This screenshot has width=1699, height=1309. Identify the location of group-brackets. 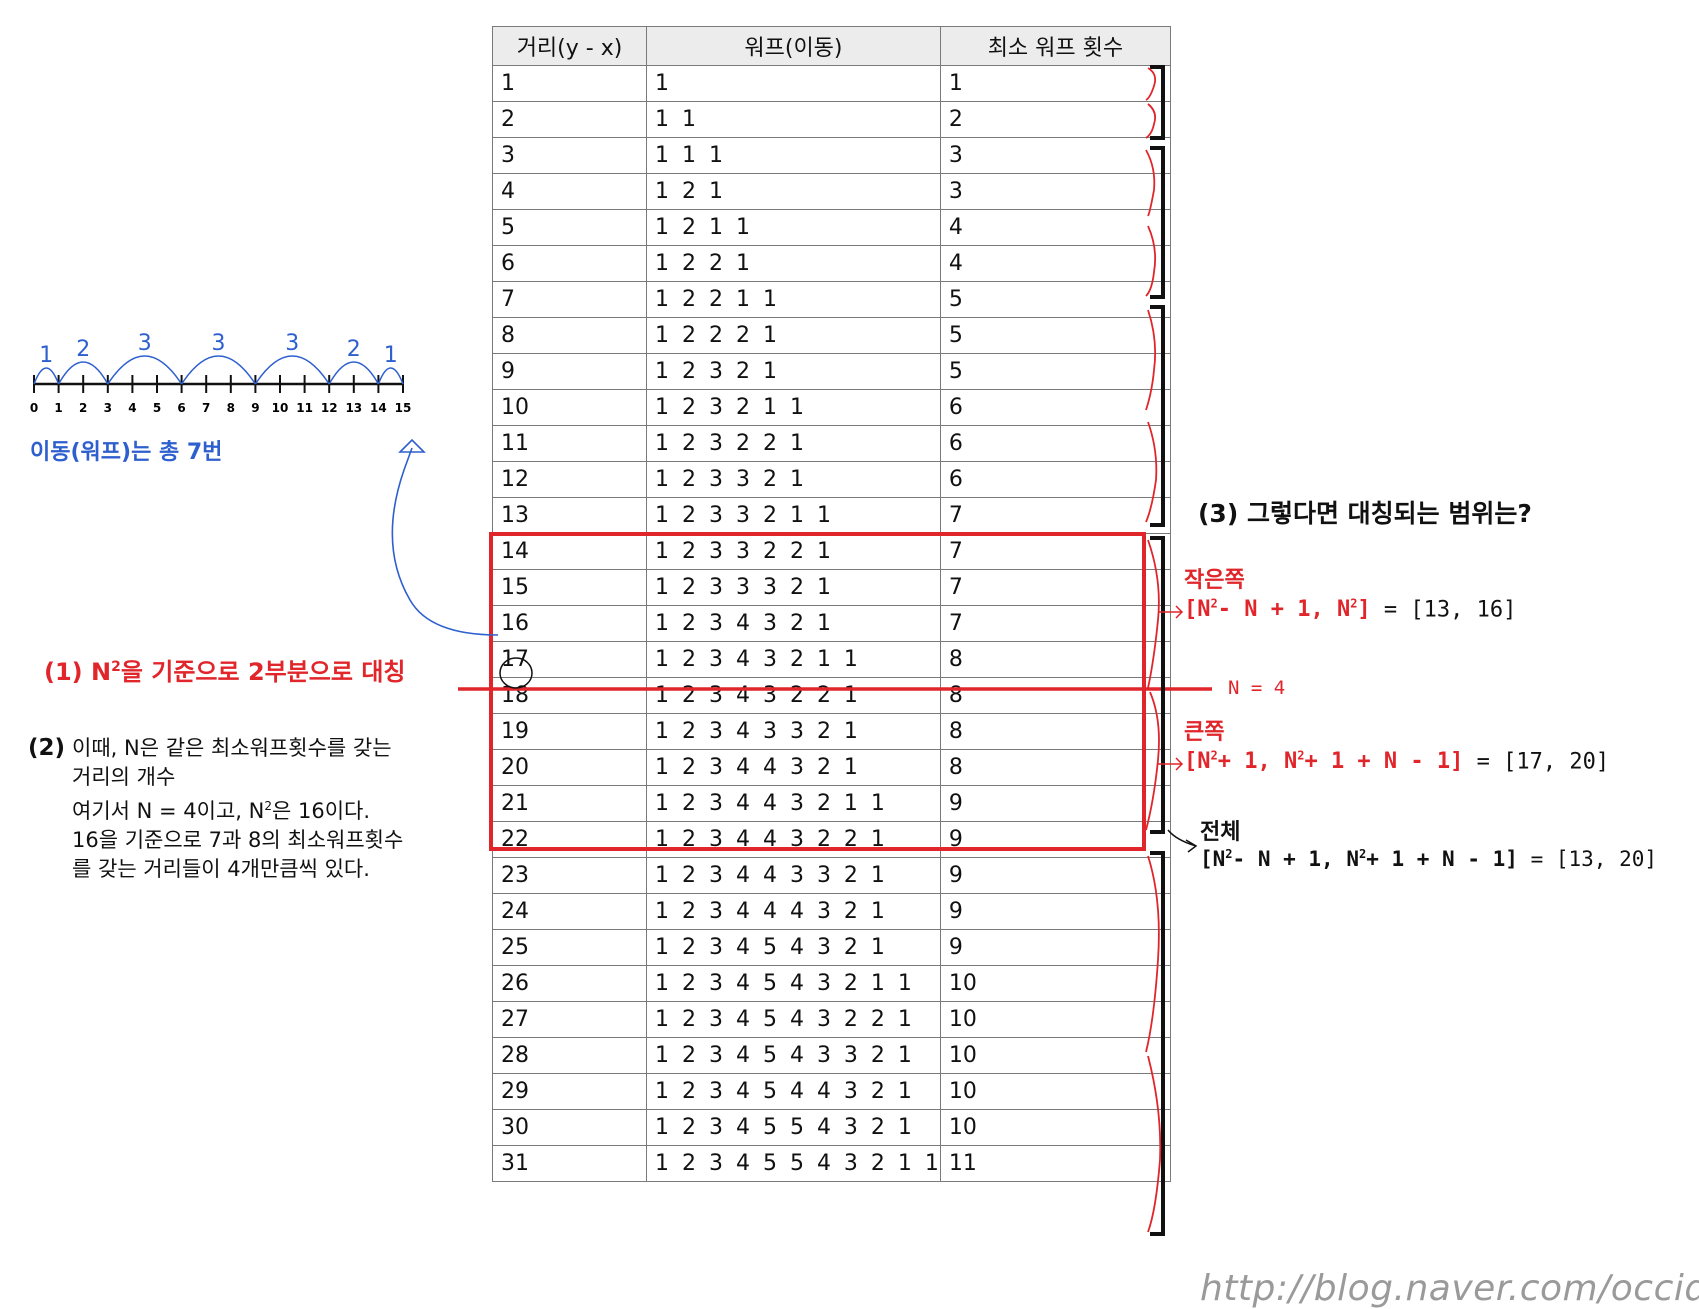
(1157, 650).